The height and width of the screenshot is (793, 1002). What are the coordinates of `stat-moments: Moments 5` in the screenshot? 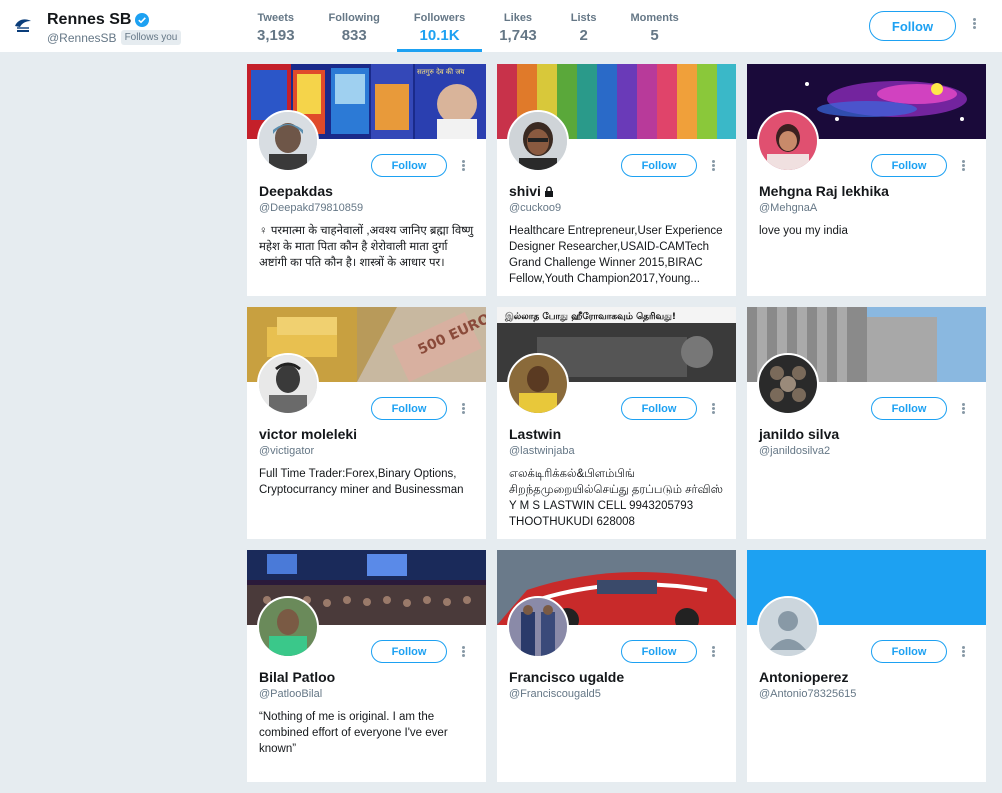 It's located at (654, 26).